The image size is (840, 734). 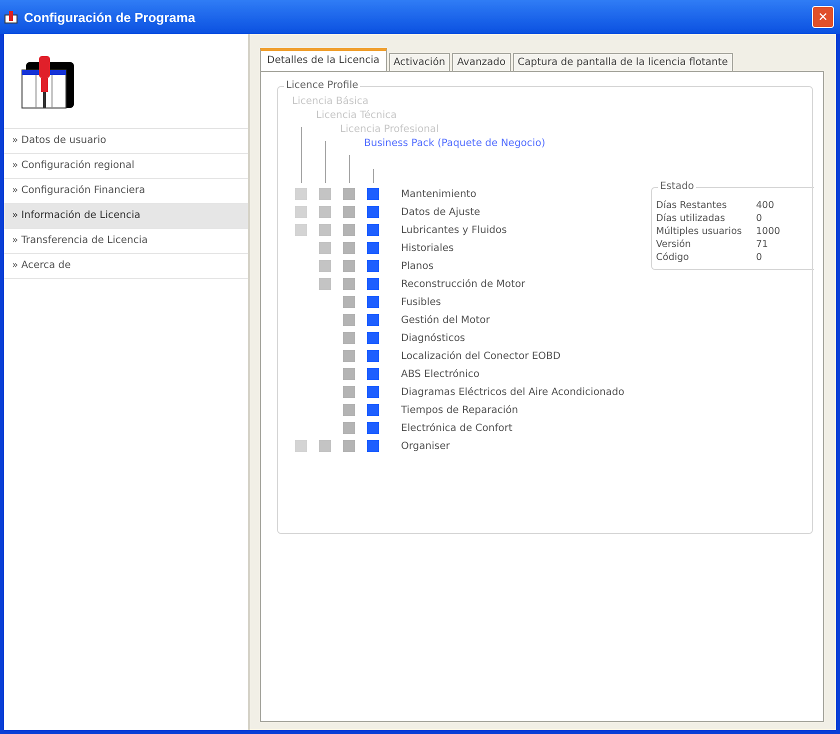 I want to click on sidebar-item: » Transferencia de Licencia, so click(x=126, y=241).